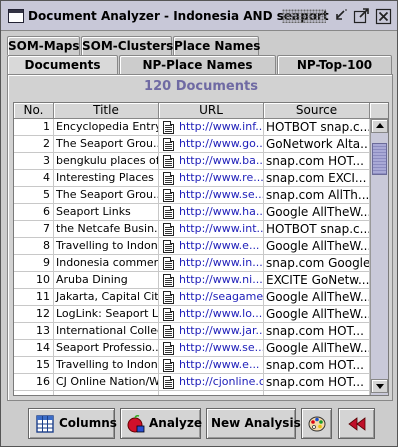 This screenshot has height=447, width=398. I want to click on cell-no: 6, so click(34, 212).